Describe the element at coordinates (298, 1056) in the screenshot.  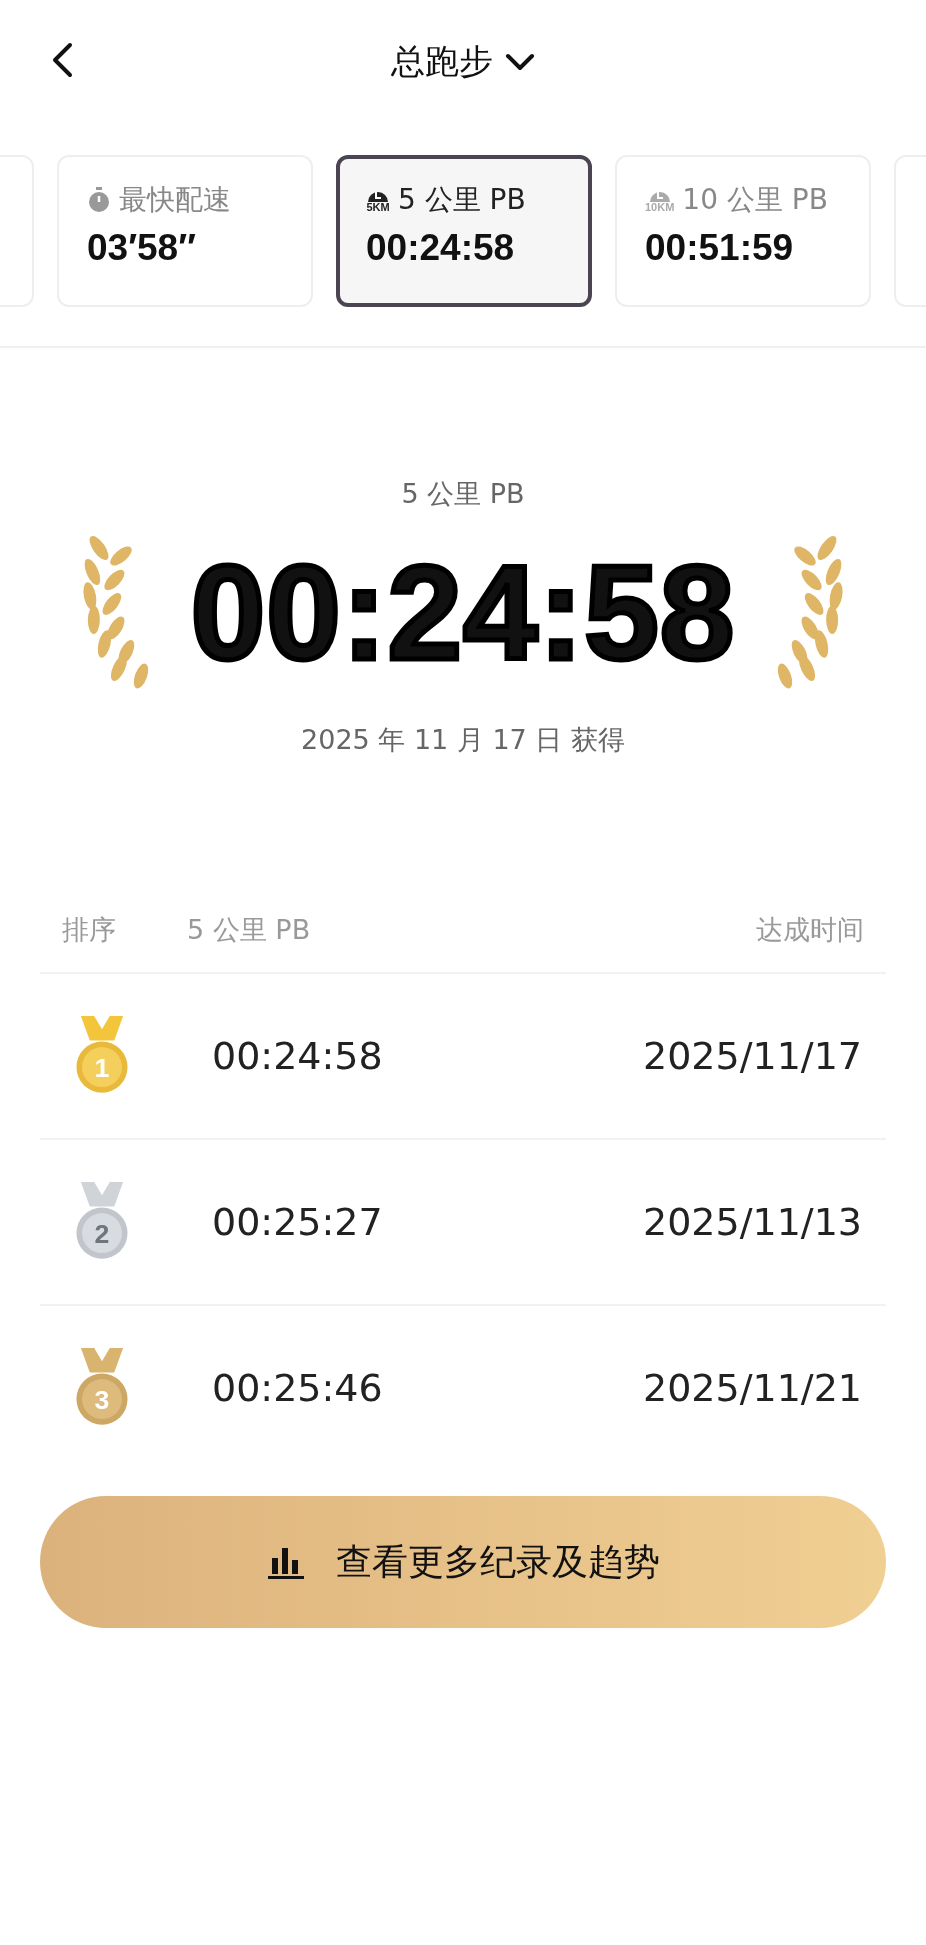
I see `table-cell-text: 00:24:58` at that location.